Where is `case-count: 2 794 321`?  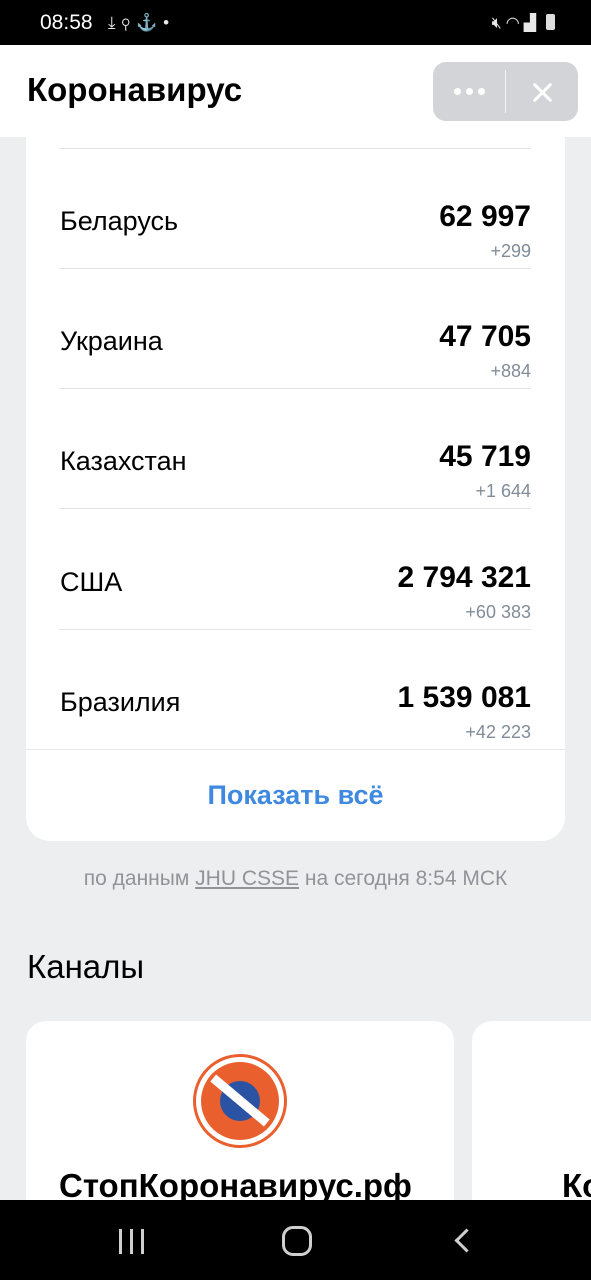 case-count: 2 794 321 is located at coordinates (464, 577).